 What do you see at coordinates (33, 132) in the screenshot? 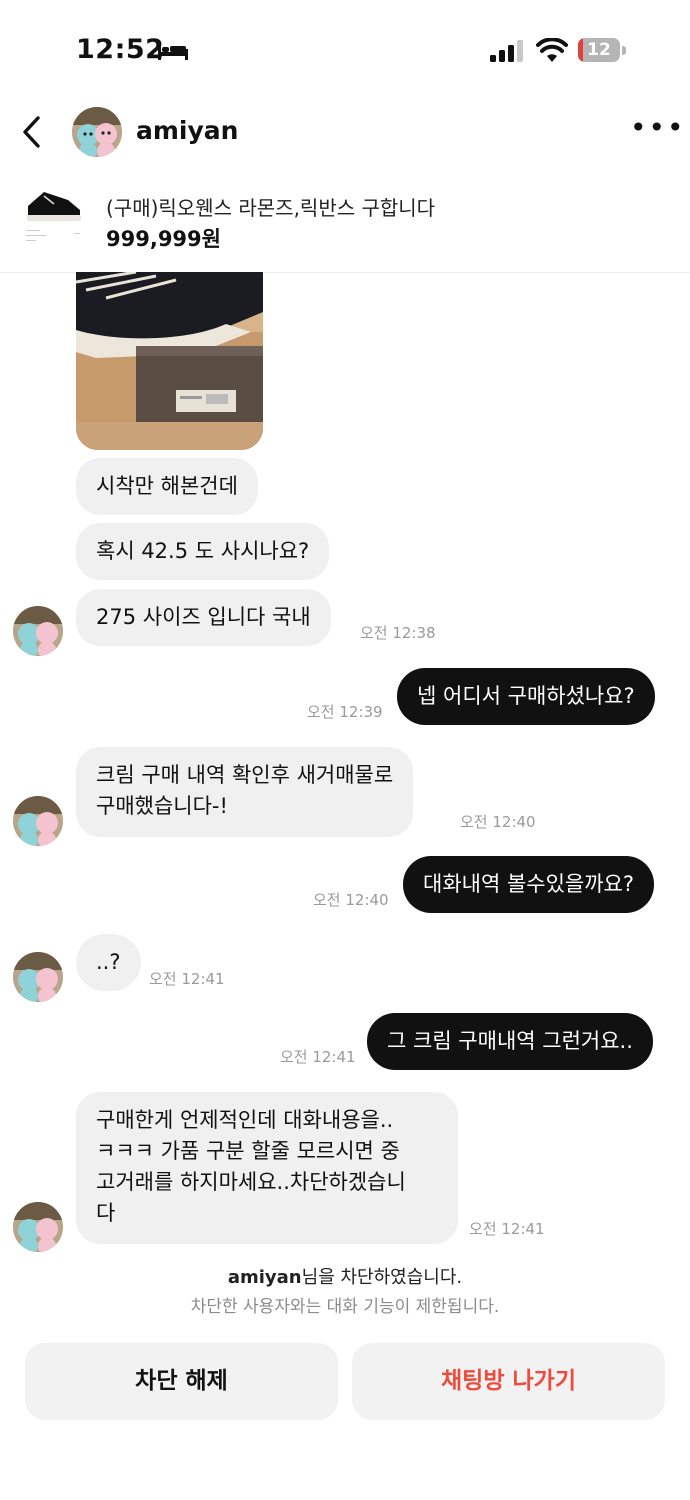
I see `chevron-left-icon` at bounding box center [33, 132].